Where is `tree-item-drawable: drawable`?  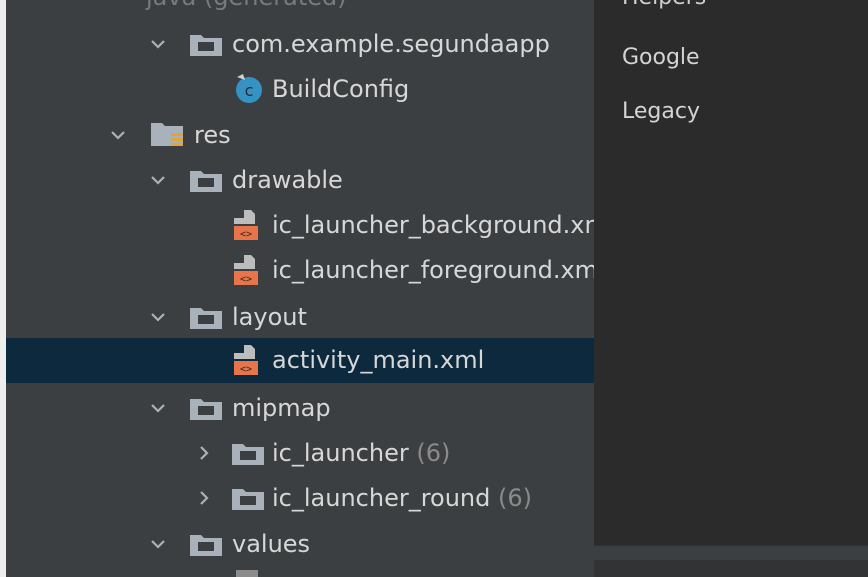
tree-item-drawable: drawable is located at coordinates (300, 180).